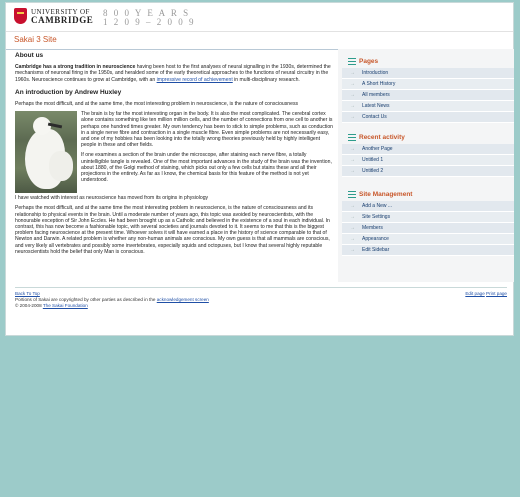 The image size is (520, 497). What do you see at coordinates (428, 61) in the screenshot?
I see `pages-header: Pages` at bounding box center [428, 61].